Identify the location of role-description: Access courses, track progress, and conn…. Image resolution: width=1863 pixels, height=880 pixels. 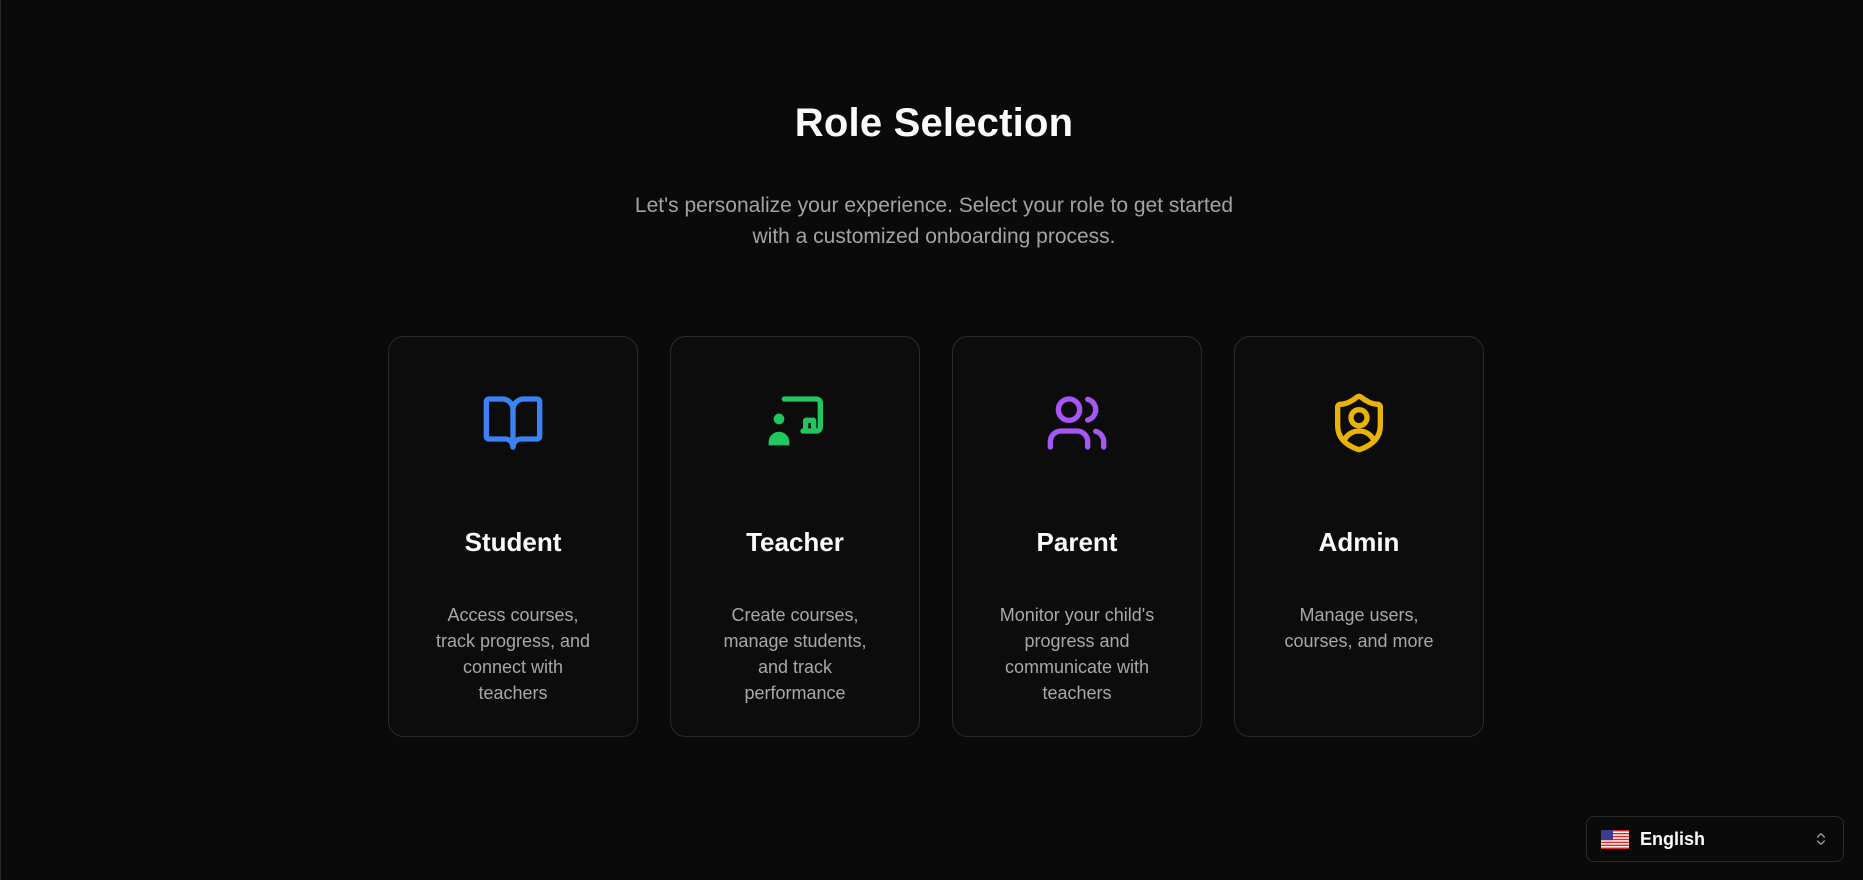
(513, 654).